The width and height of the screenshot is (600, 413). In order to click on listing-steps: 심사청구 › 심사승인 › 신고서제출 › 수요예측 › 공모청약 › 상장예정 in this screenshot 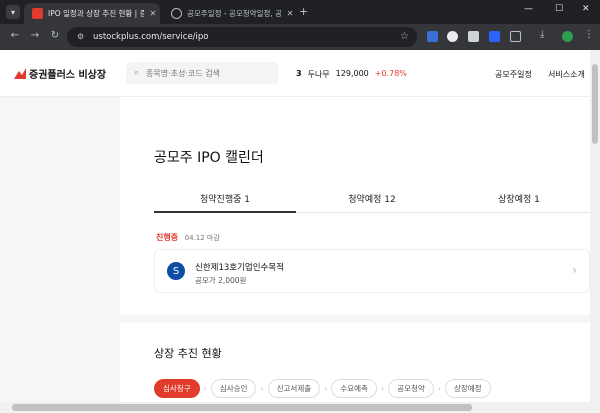, I will do `click(322, 388)`.